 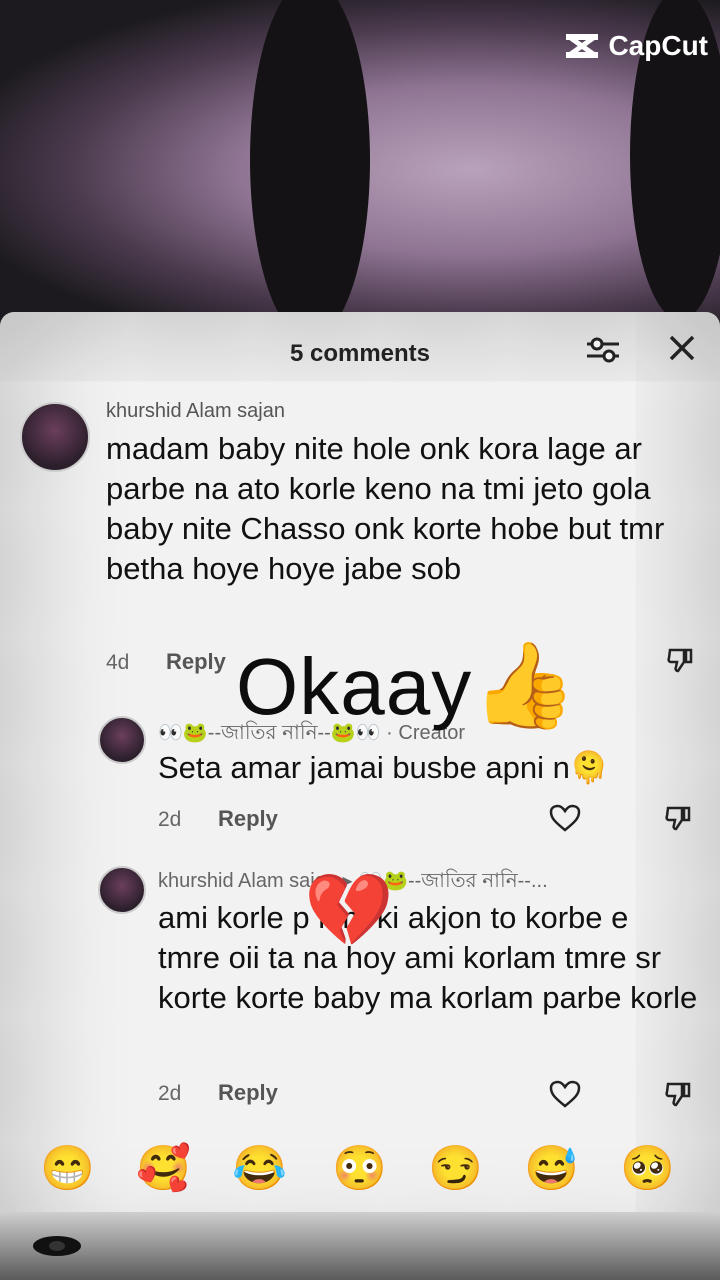 I want to click on emoji-button: 😁, so click(x=67, y=1168).